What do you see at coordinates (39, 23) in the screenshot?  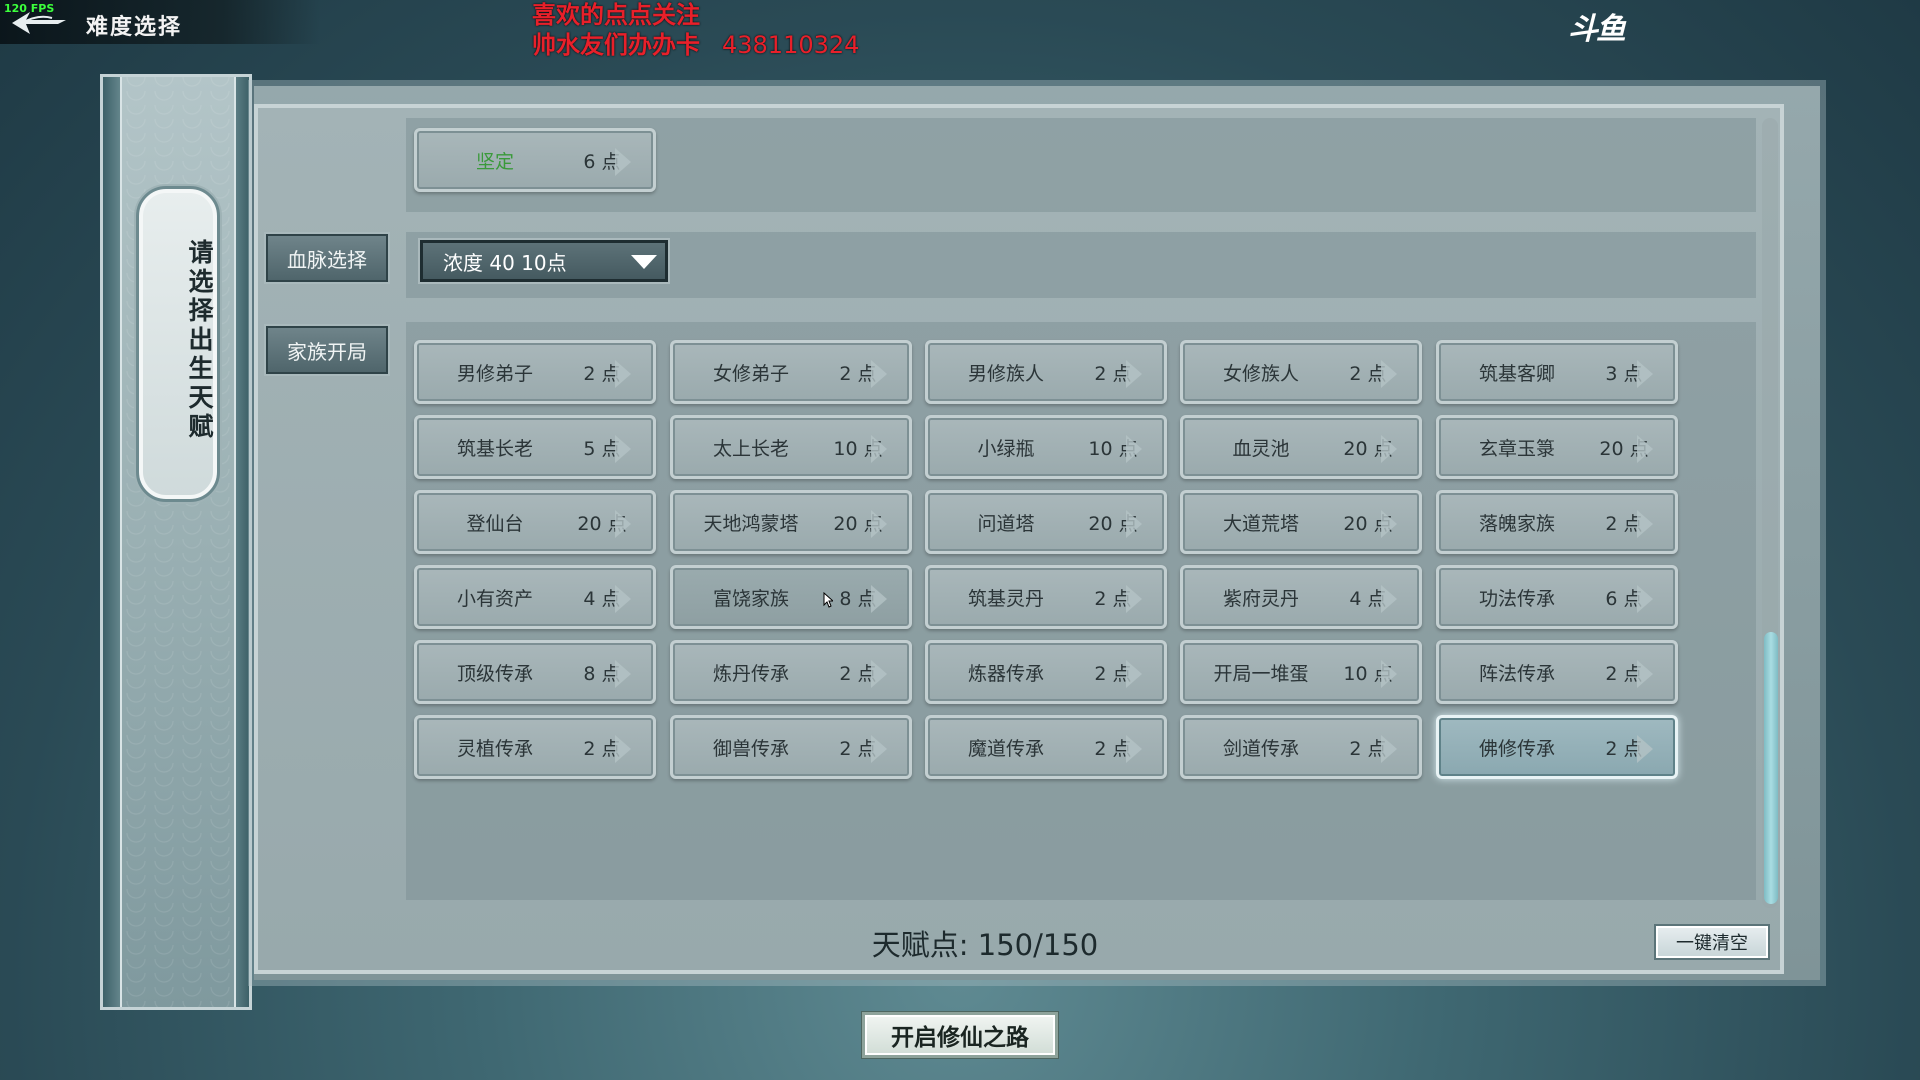 I see `back-arrow-icon` at bounding box center [39, 23].